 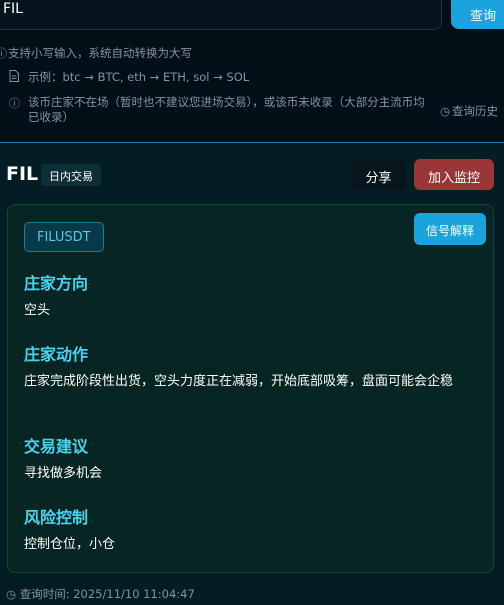 What do you see at coordinates (56, 517) in the screenshot?
I see `section-title-risk: 风险控制` at bounding box center [56, 517].